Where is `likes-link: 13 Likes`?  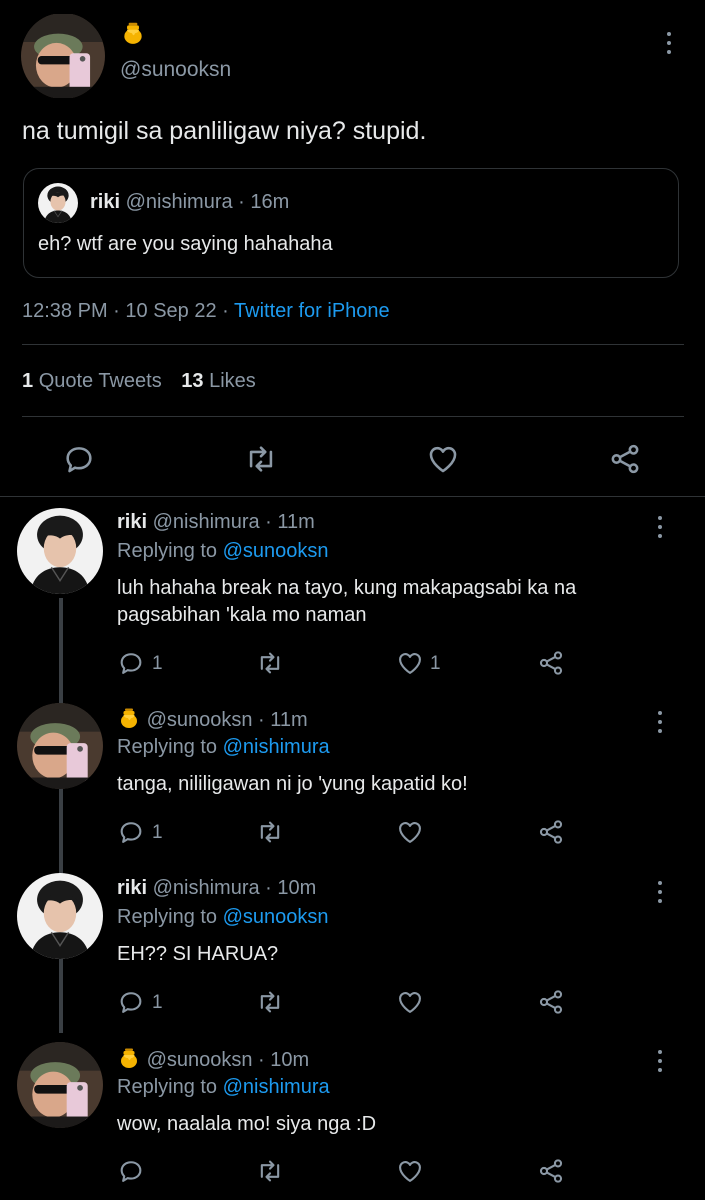 likes-link: 13 Likes is located at coordinates (218, 381).